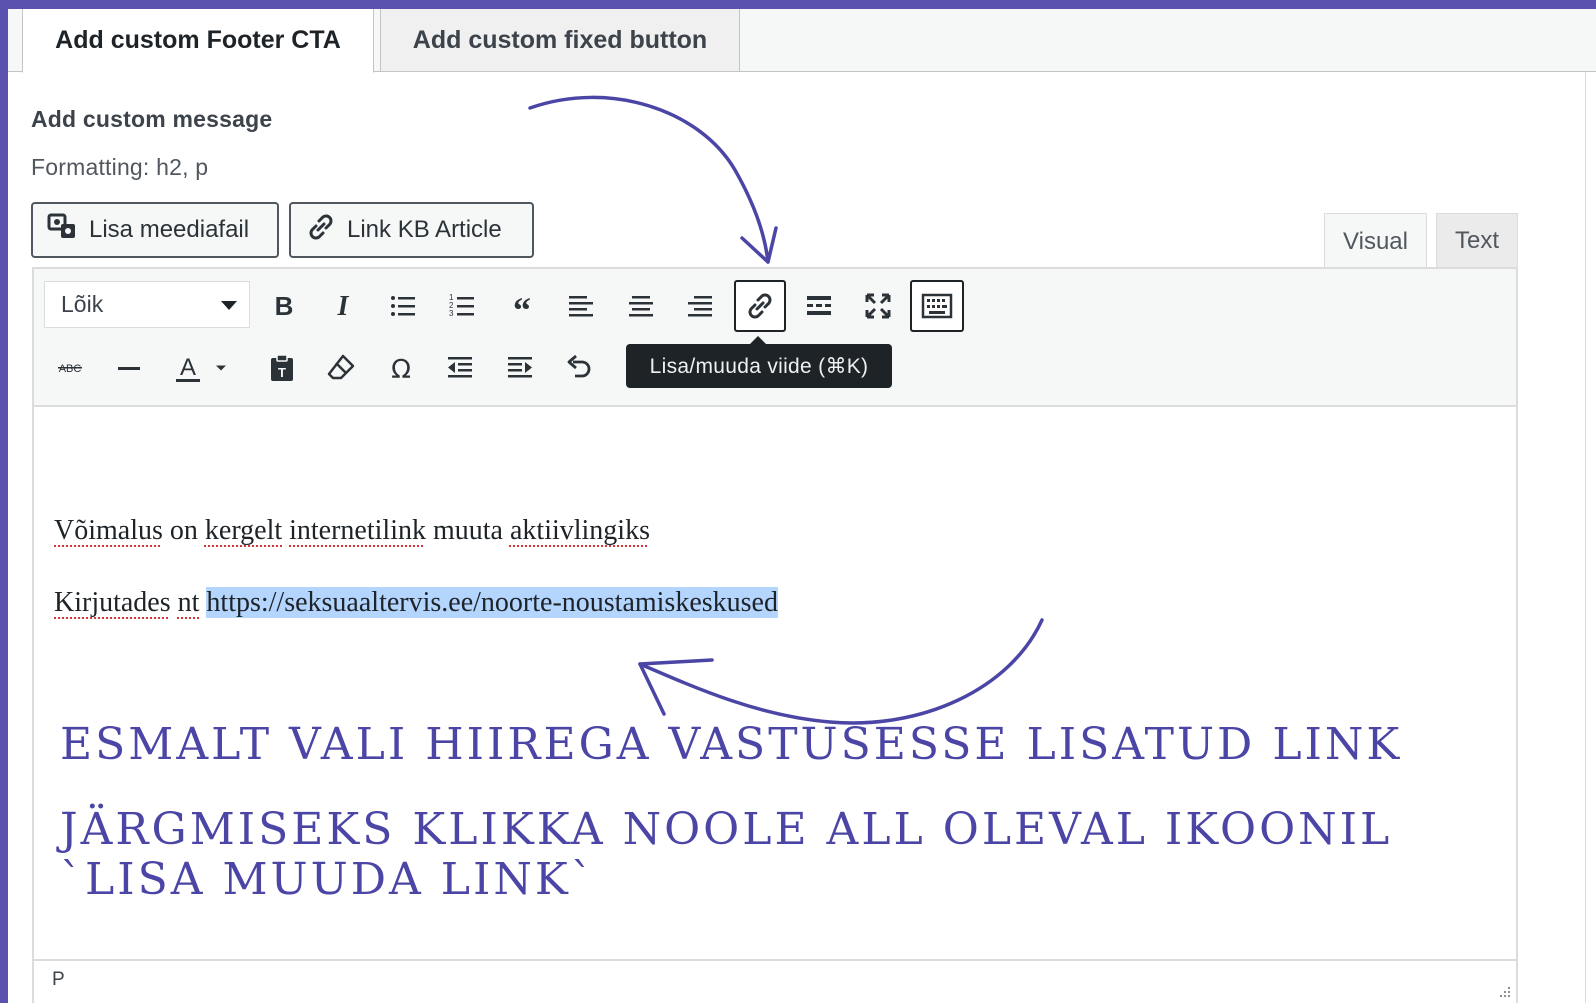 The width and height of the screenshot is (1596, 1003). I want to click on add-media-button: Lisa meediafail, so click(155, 230).